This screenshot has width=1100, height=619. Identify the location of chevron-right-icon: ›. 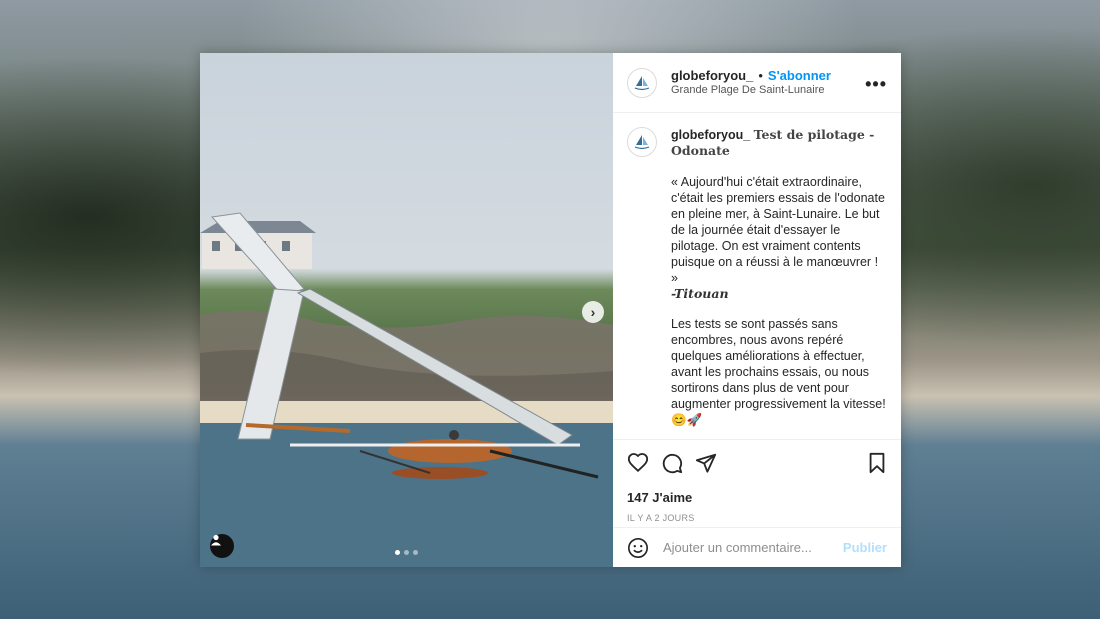
(593, 312).